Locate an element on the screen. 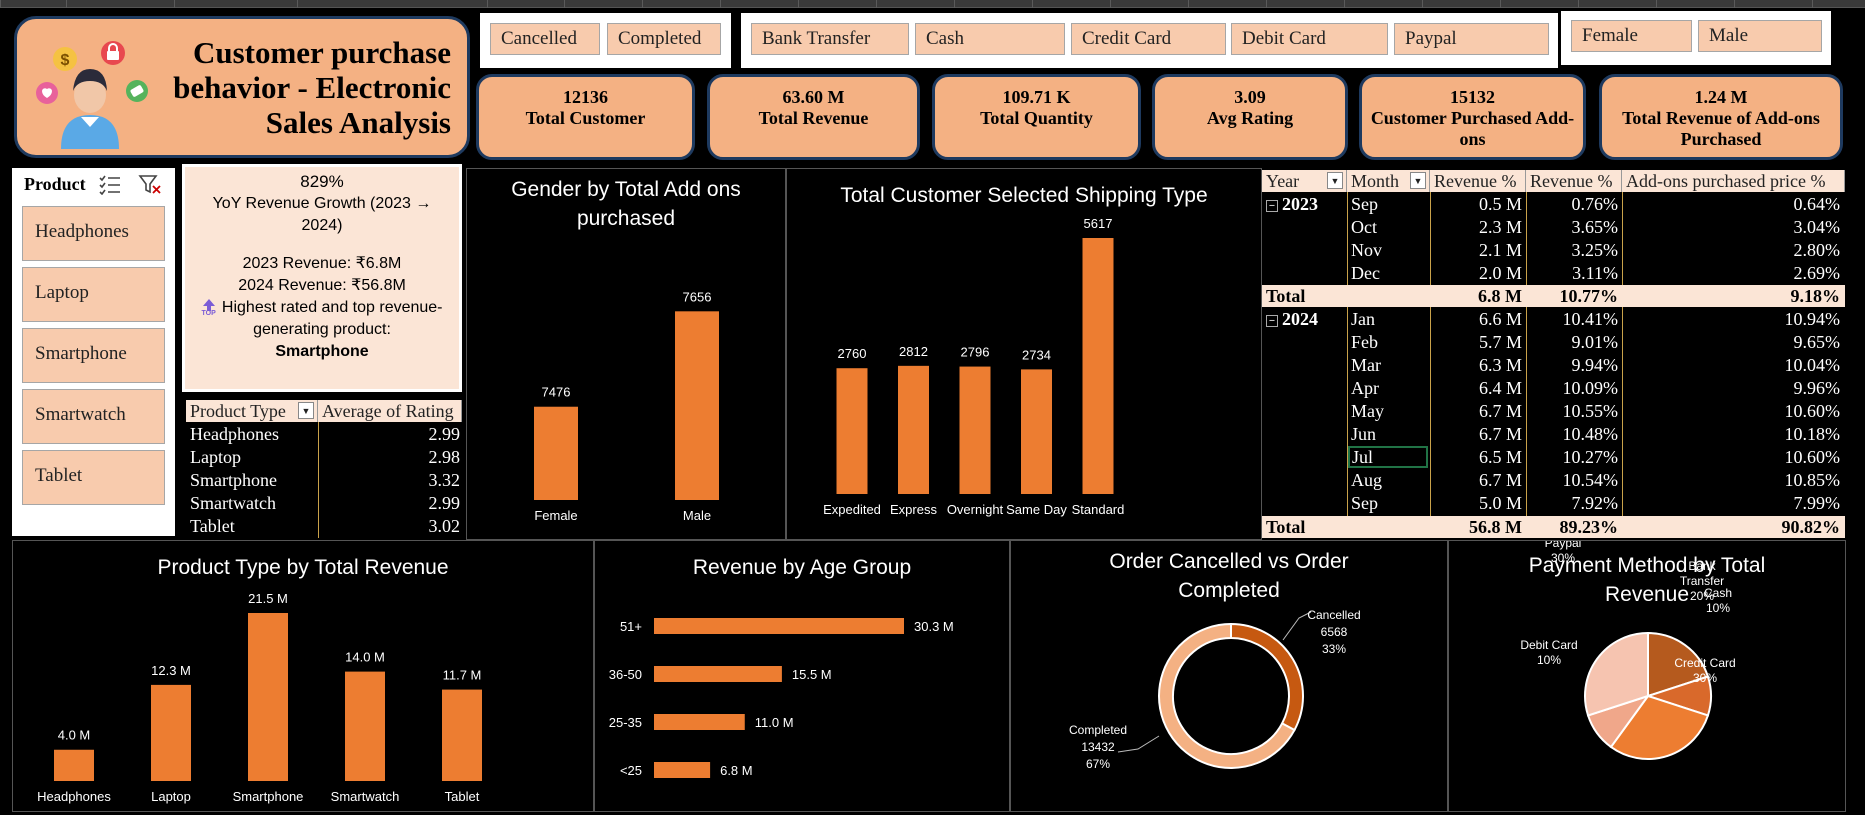  pivot-month: Sep is located at coordinates (1364, 503).